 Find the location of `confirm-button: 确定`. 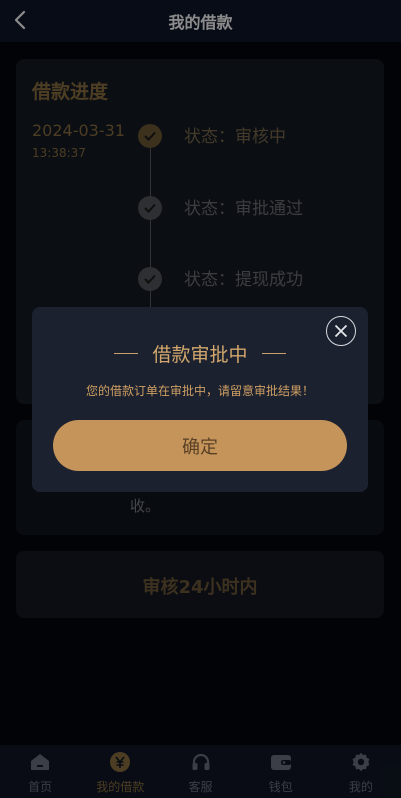

confirm-button: 确定 is located at coordinates (200, 445).